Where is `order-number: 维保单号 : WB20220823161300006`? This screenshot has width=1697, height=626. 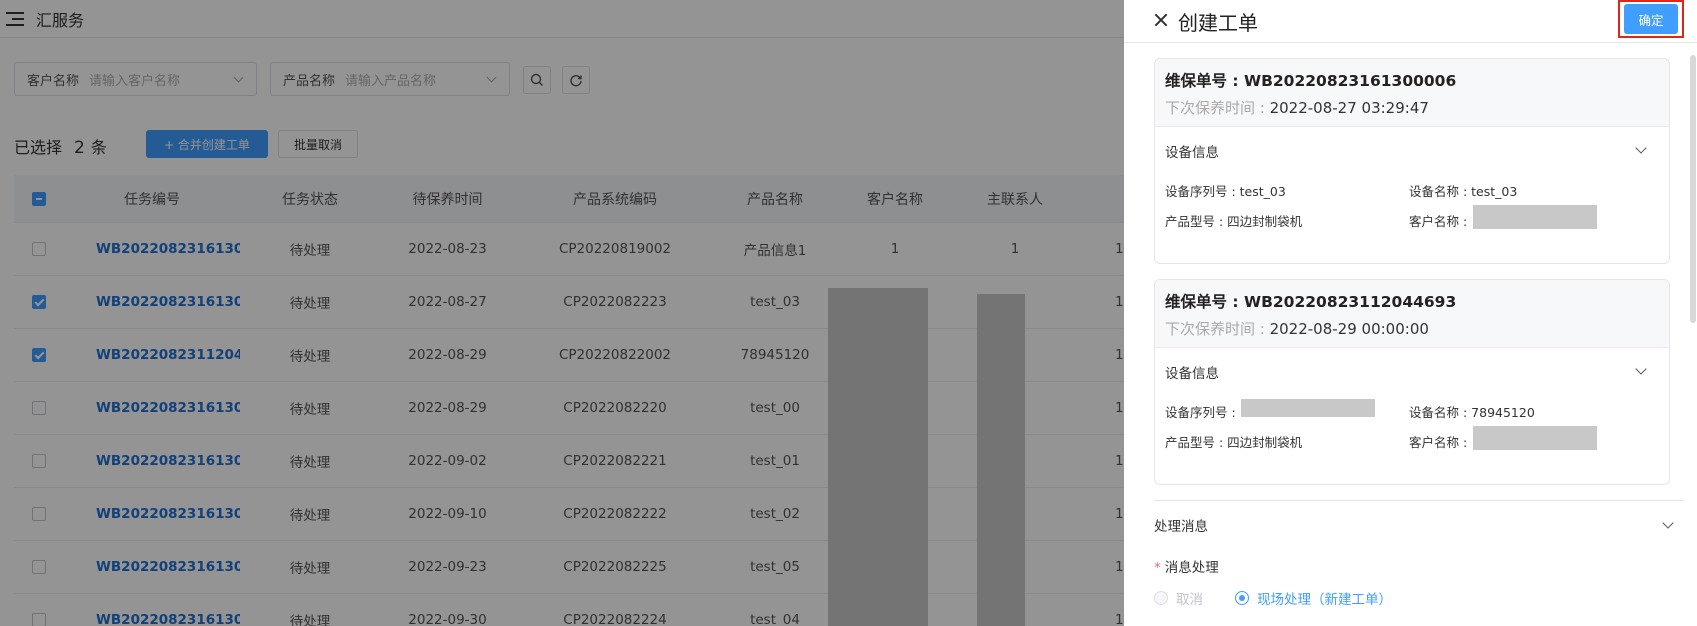
order-number: 维保单号 : WB20220823161300006 is located at coordinates (1311, 81).